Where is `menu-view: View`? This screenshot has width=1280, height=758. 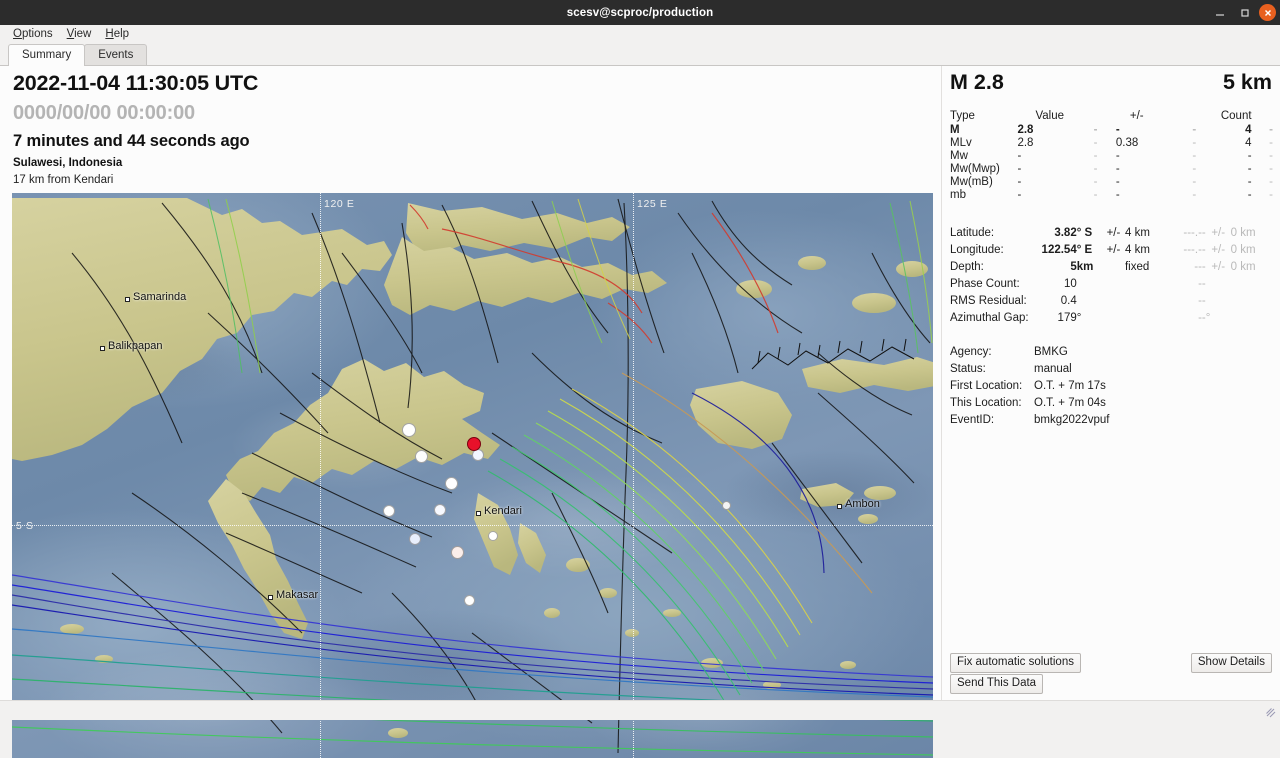
menu-view: View is located at coordinates (79, 34).